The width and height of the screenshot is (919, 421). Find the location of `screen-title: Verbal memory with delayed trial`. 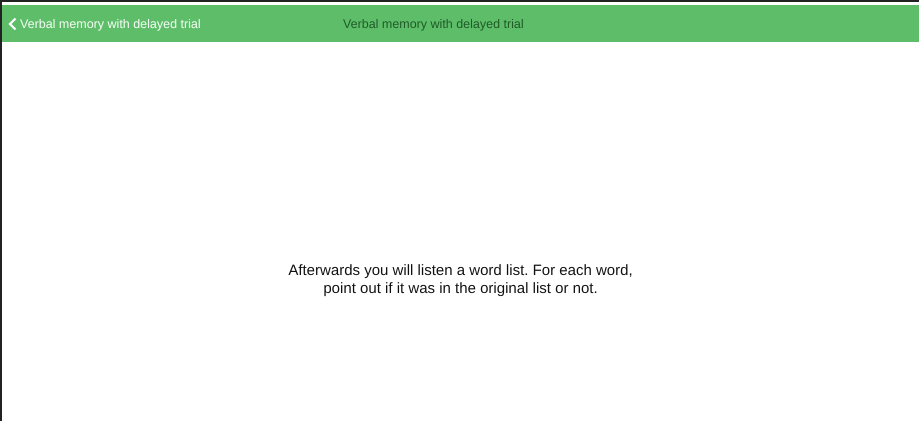

screen-title: Verbal memory with delayed trial is located at coordinates (433, 23).